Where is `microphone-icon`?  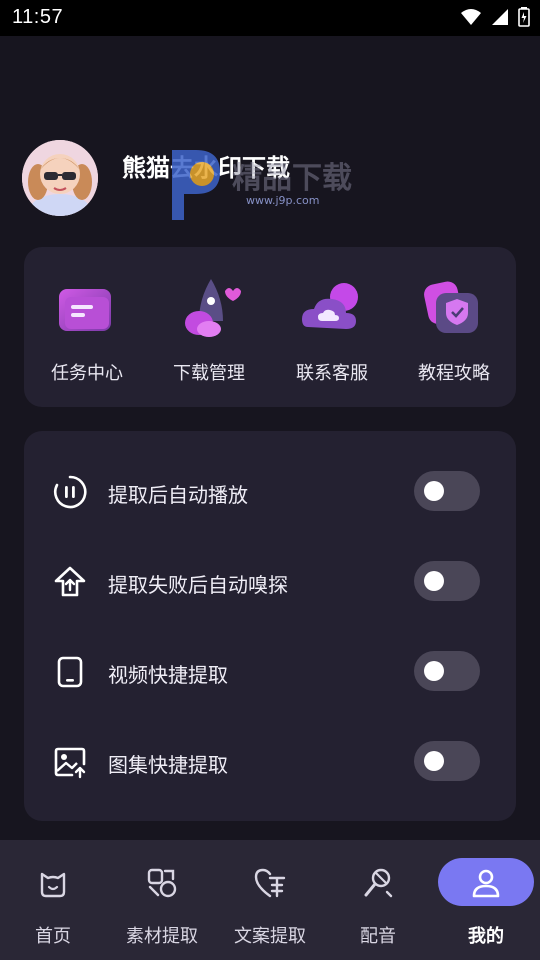 microphone-icon is located at coordinates (378, 883).